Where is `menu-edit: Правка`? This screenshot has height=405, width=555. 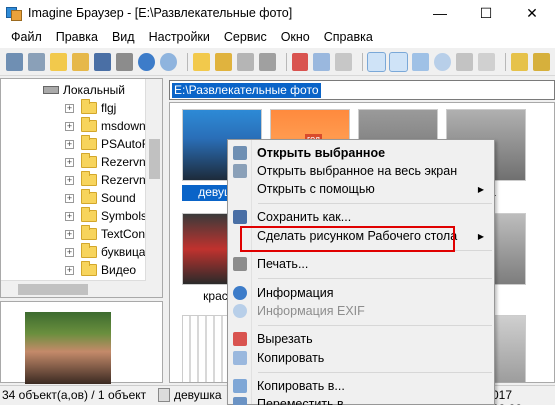
menu-edit: Правка is located at coordinates (77, 37).